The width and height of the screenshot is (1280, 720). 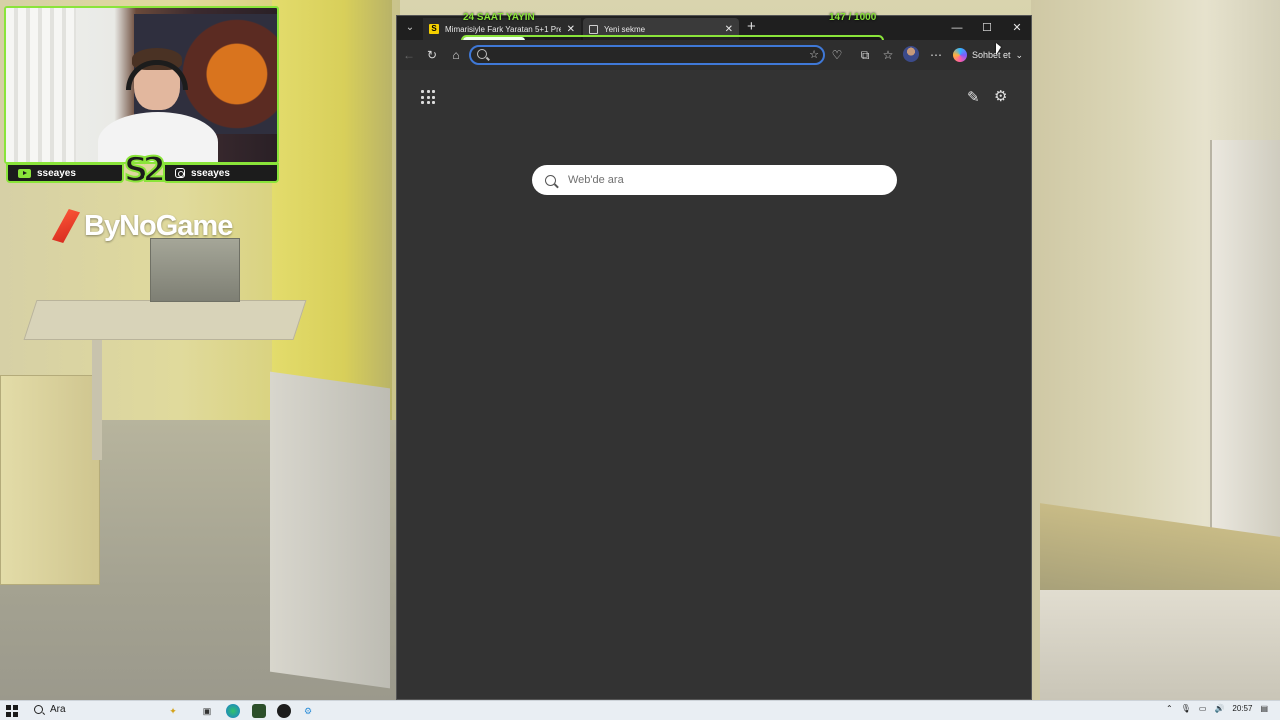 I want to click on obs-icon, so click(x=284, y=711).